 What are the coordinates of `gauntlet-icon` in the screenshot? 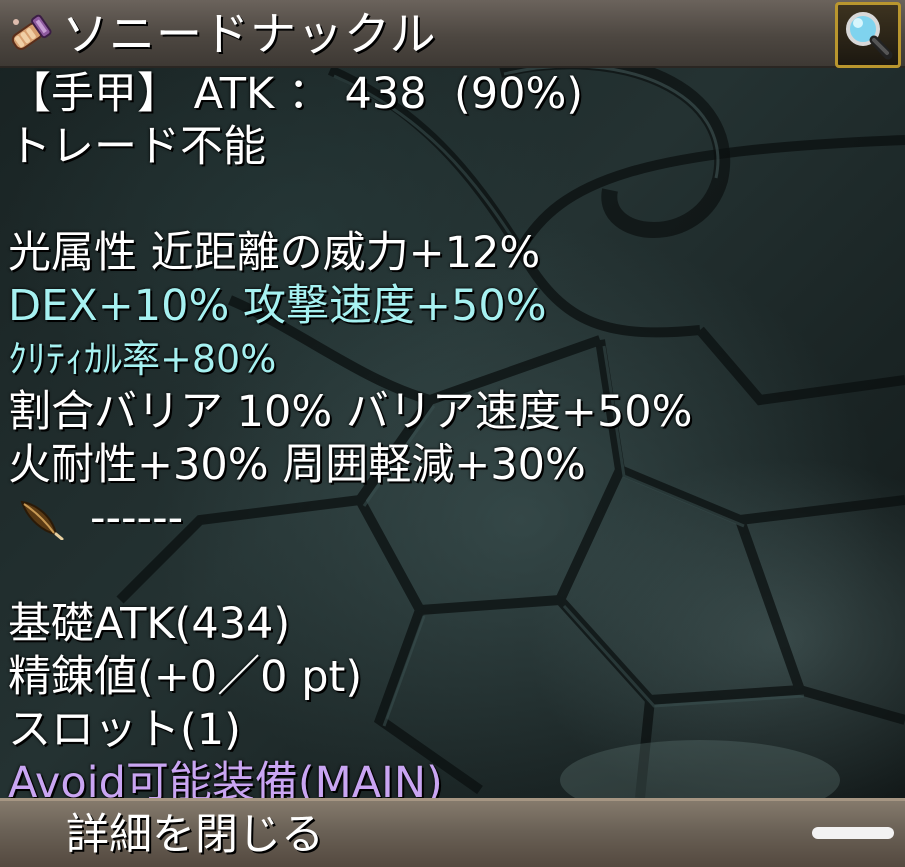 It's located at (29, 35).